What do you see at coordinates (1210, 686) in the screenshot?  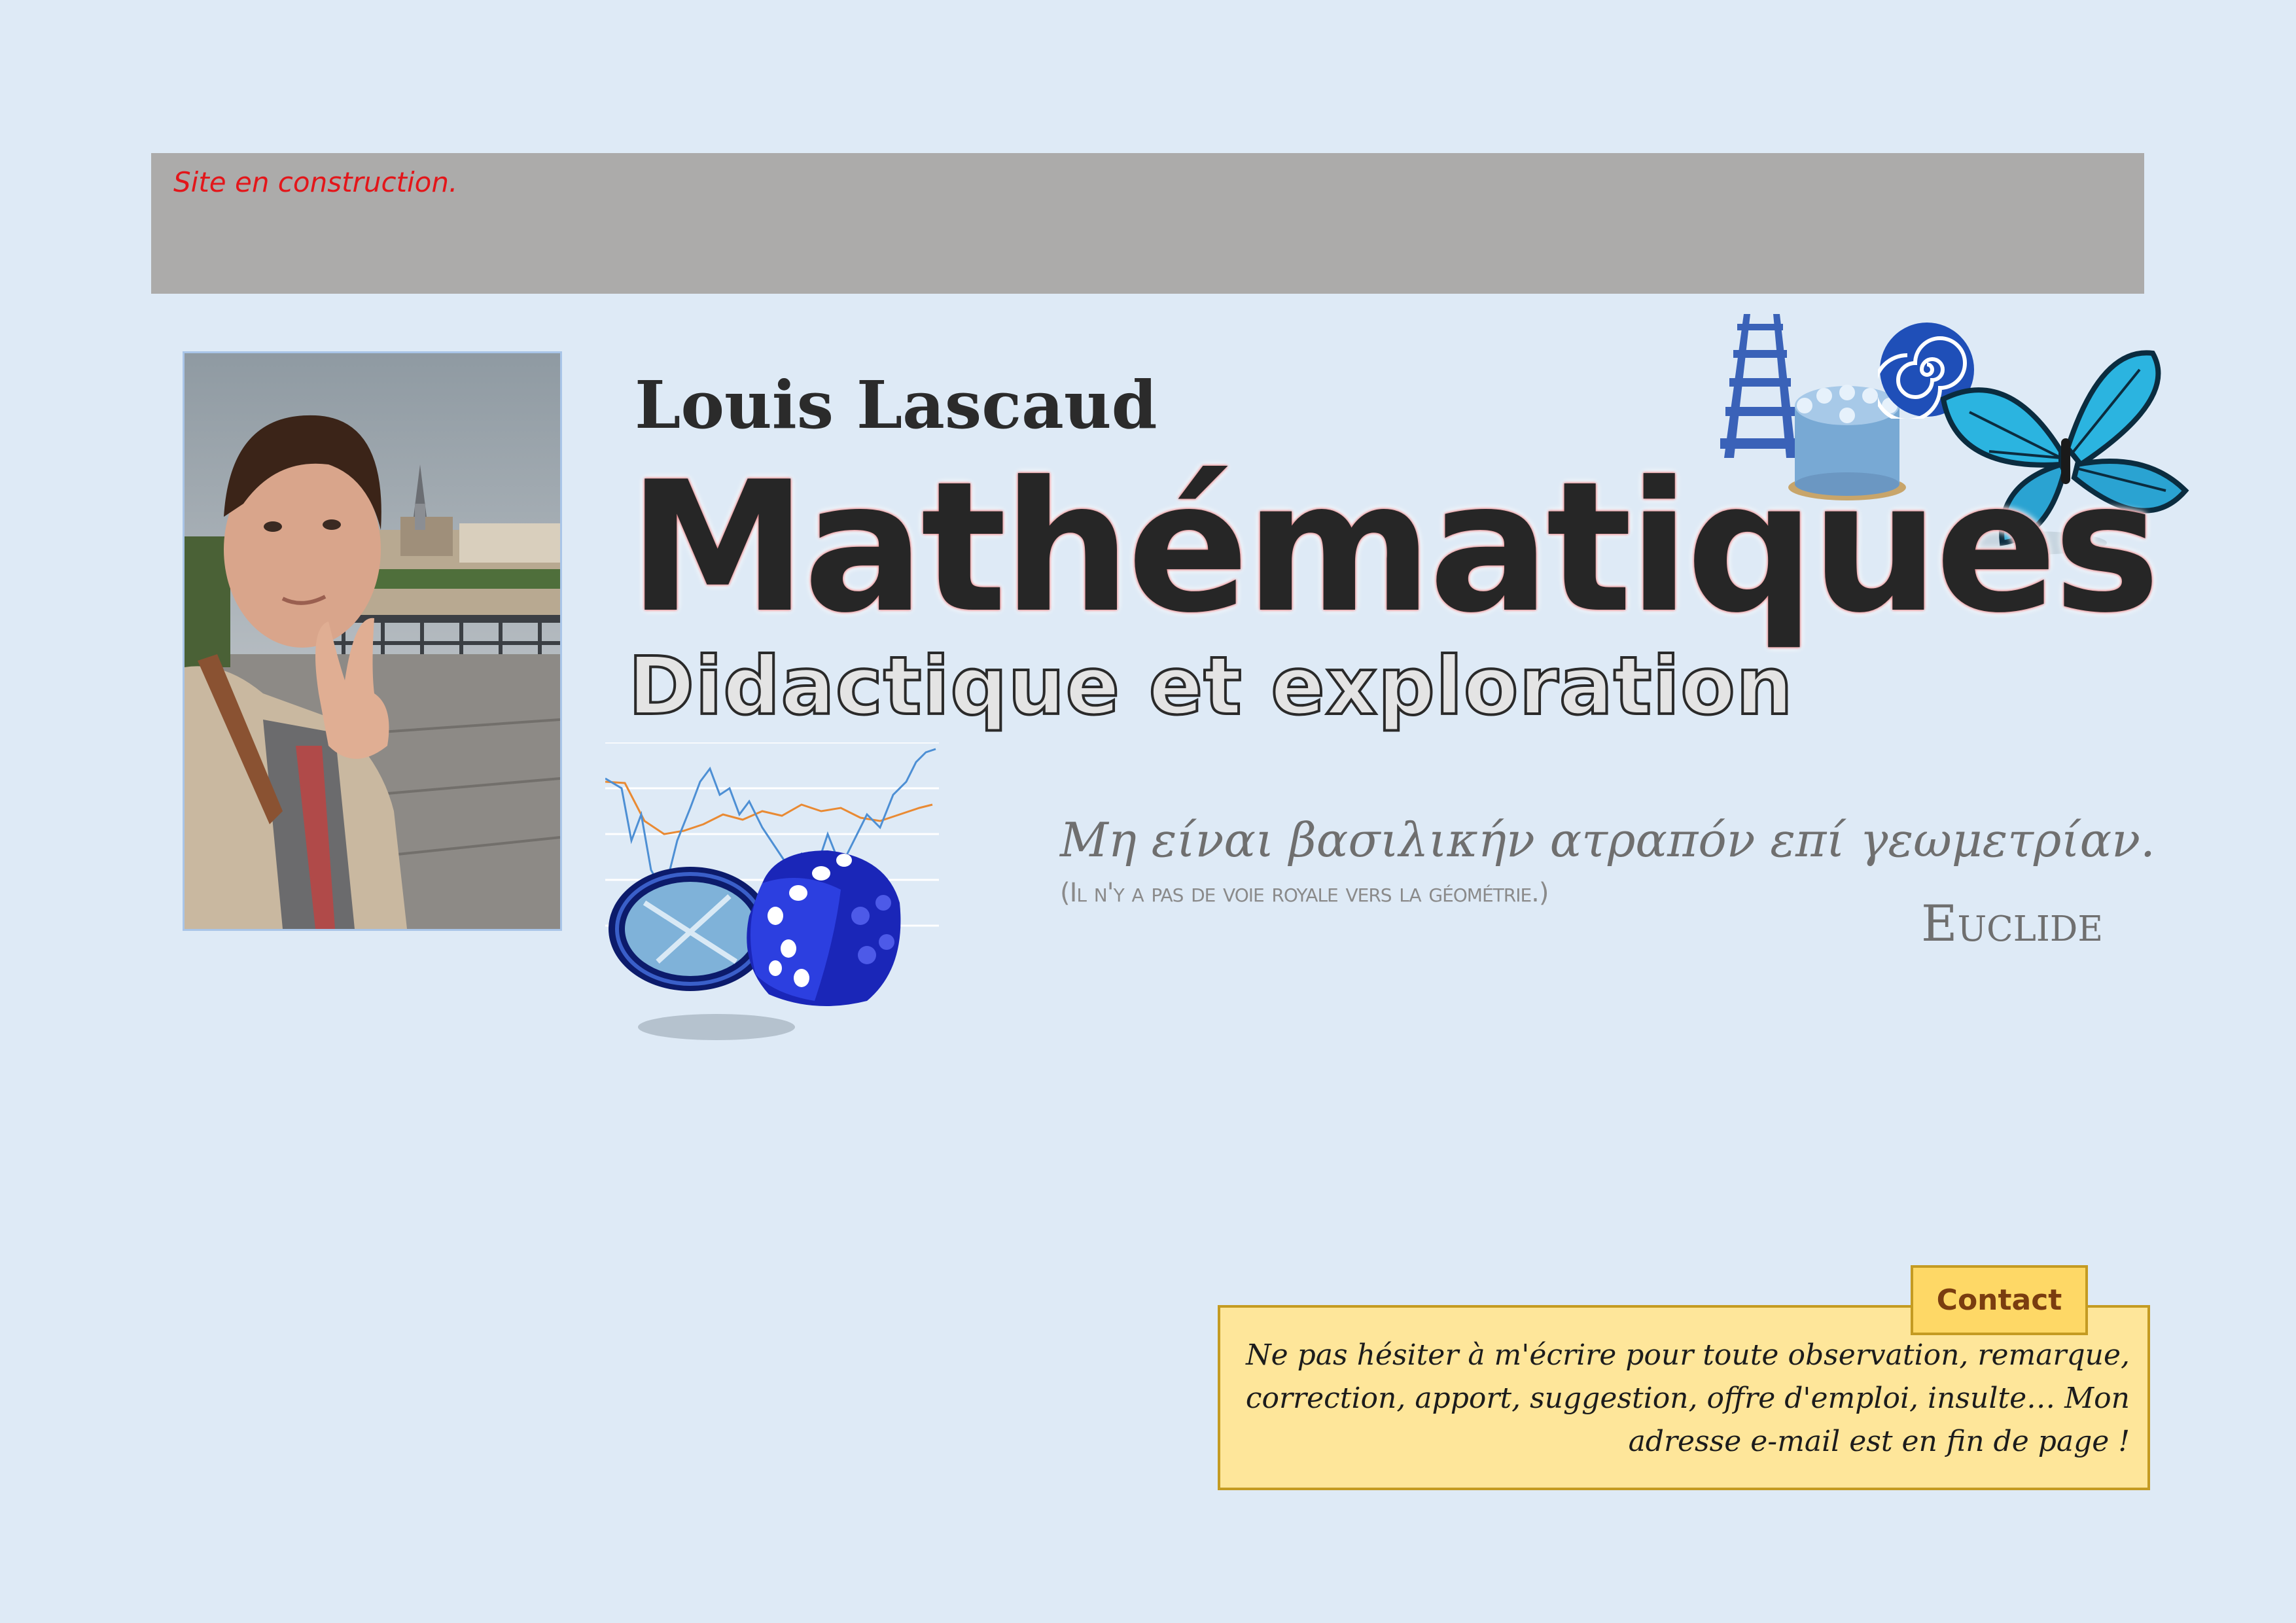 I see `site-subtitle: Didactique et exploration` at bounding box center [1210, 686].